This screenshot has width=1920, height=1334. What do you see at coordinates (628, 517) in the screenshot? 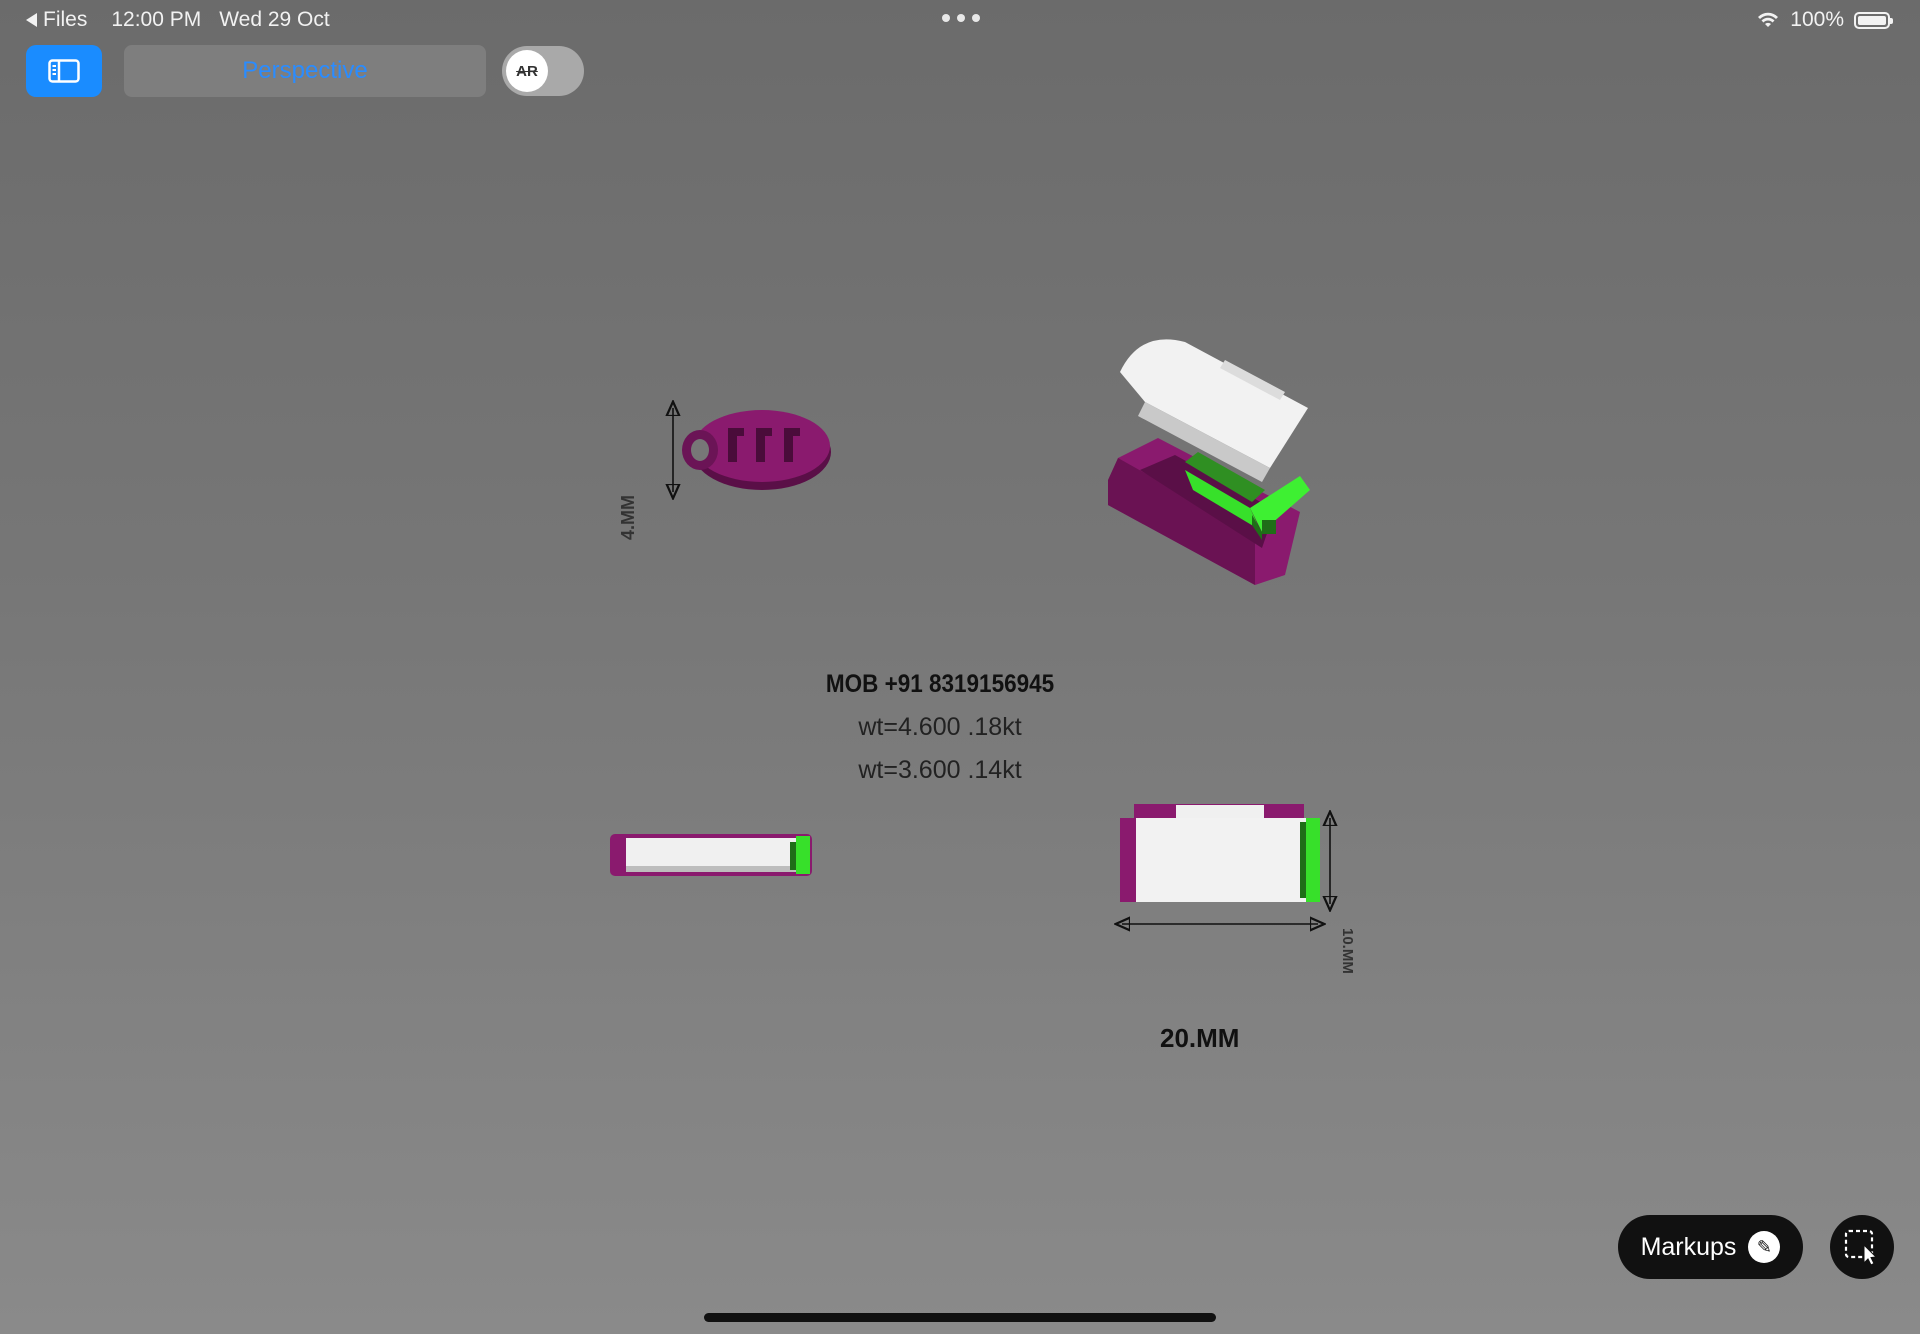
I see `dimension-height-label: 4.MM` at bounding box center [628, 517].